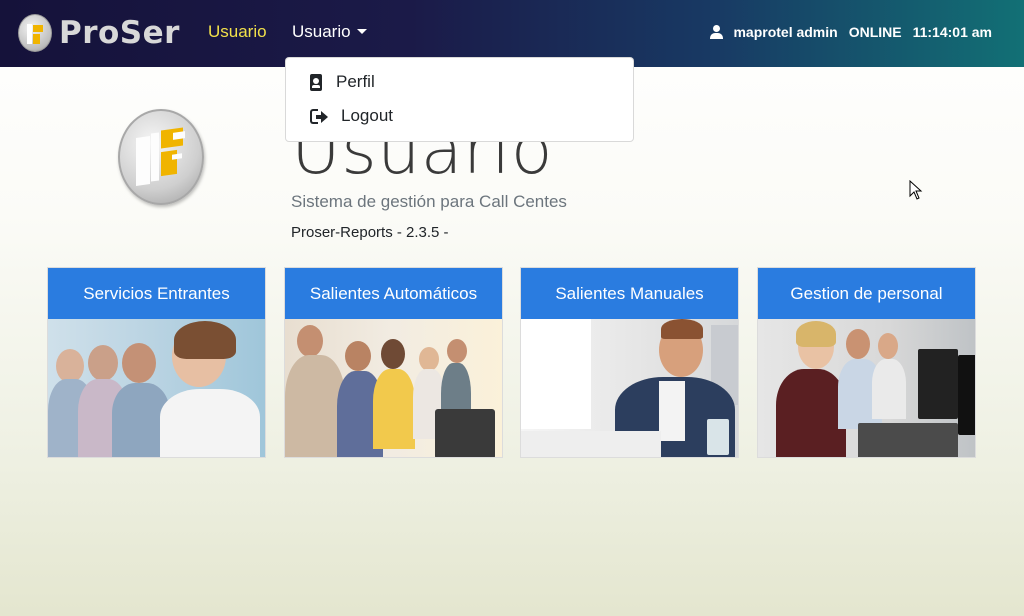 Image resolution: width=1024 pixels, height=616 pixels. I want to click on nav-dropdown-label: Usuario, so click(321, 31).